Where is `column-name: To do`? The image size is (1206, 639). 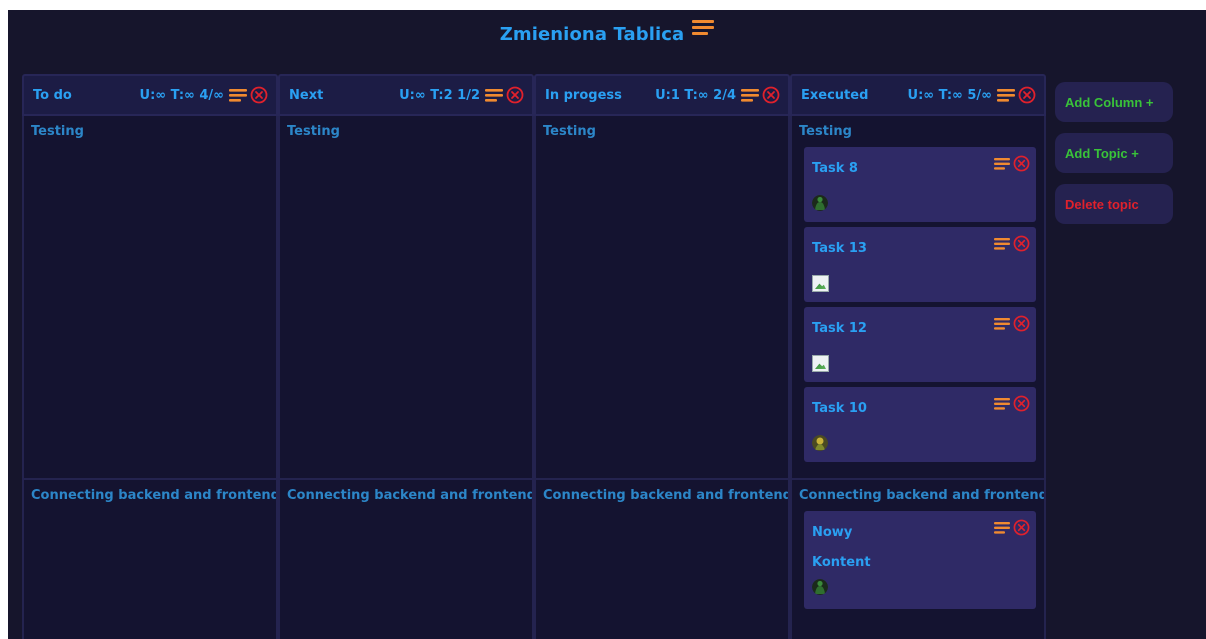
column-name: To do is located at coordinates (52, 95).